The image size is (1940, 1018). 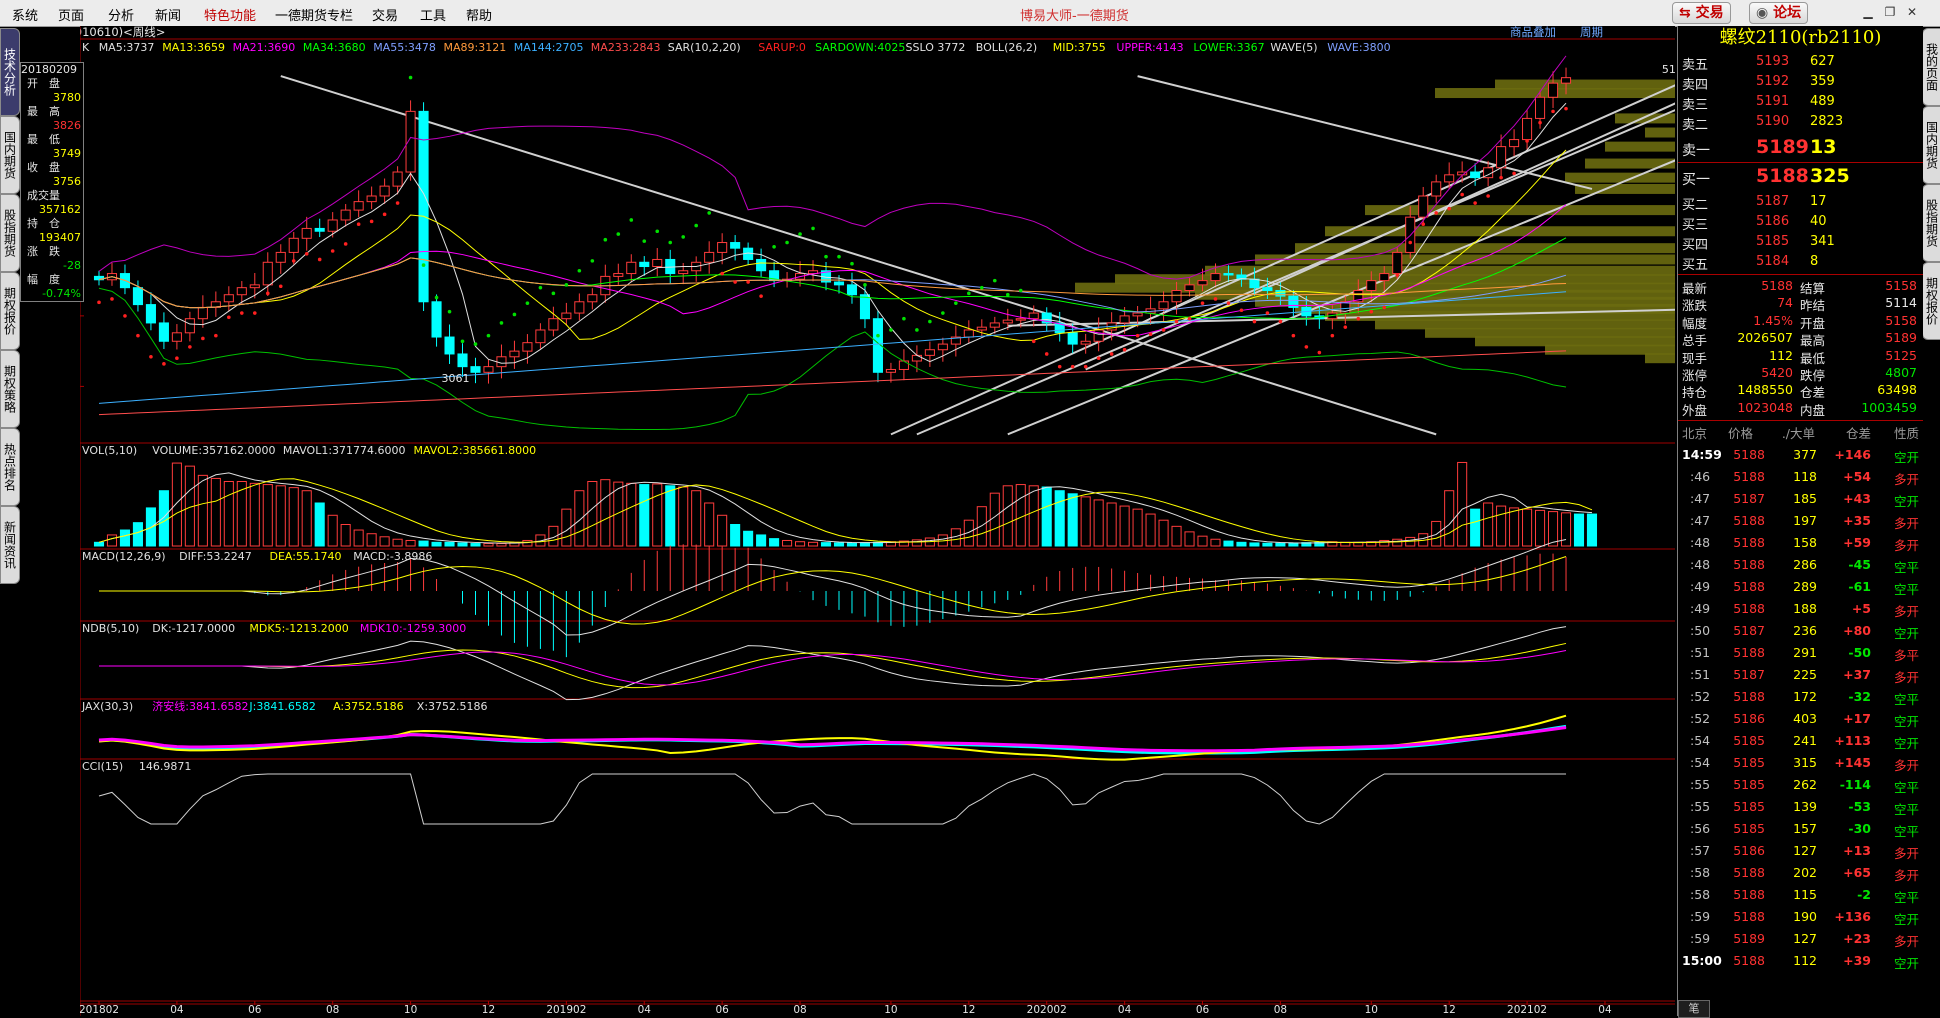 I want to click on bid-label: 买五, so click(x=1695, y=265).